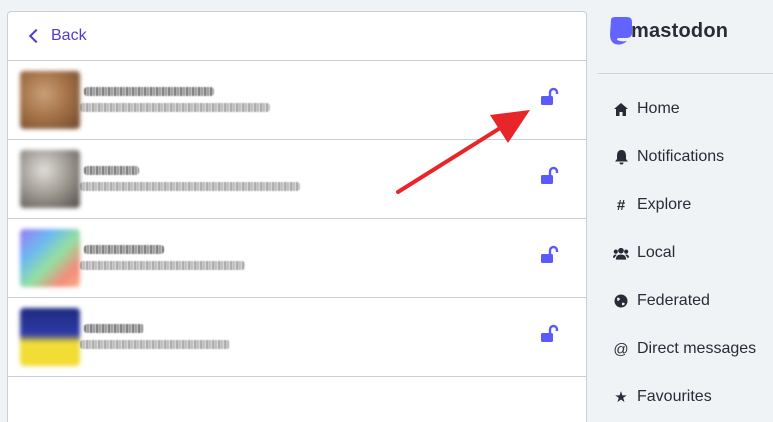 Image resolution: width=773 pixels, height=422 pixels. Describe the element at coordinates (658, 108) in the screenshot. I see `nav-home-label: Home` at that location.